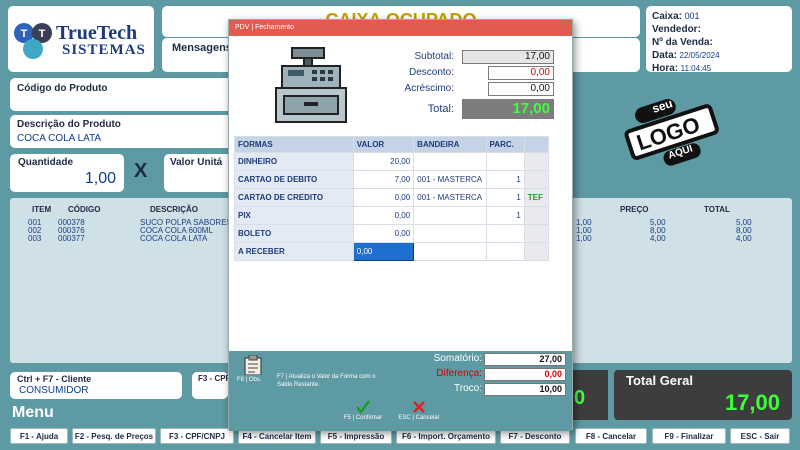 This screenshot has height=450, width=800. What do you see at coordinates (174, 238) in the screenshot?
I see `sales-descricao: COCA COLA LATA` at bounding box center [174, 238].